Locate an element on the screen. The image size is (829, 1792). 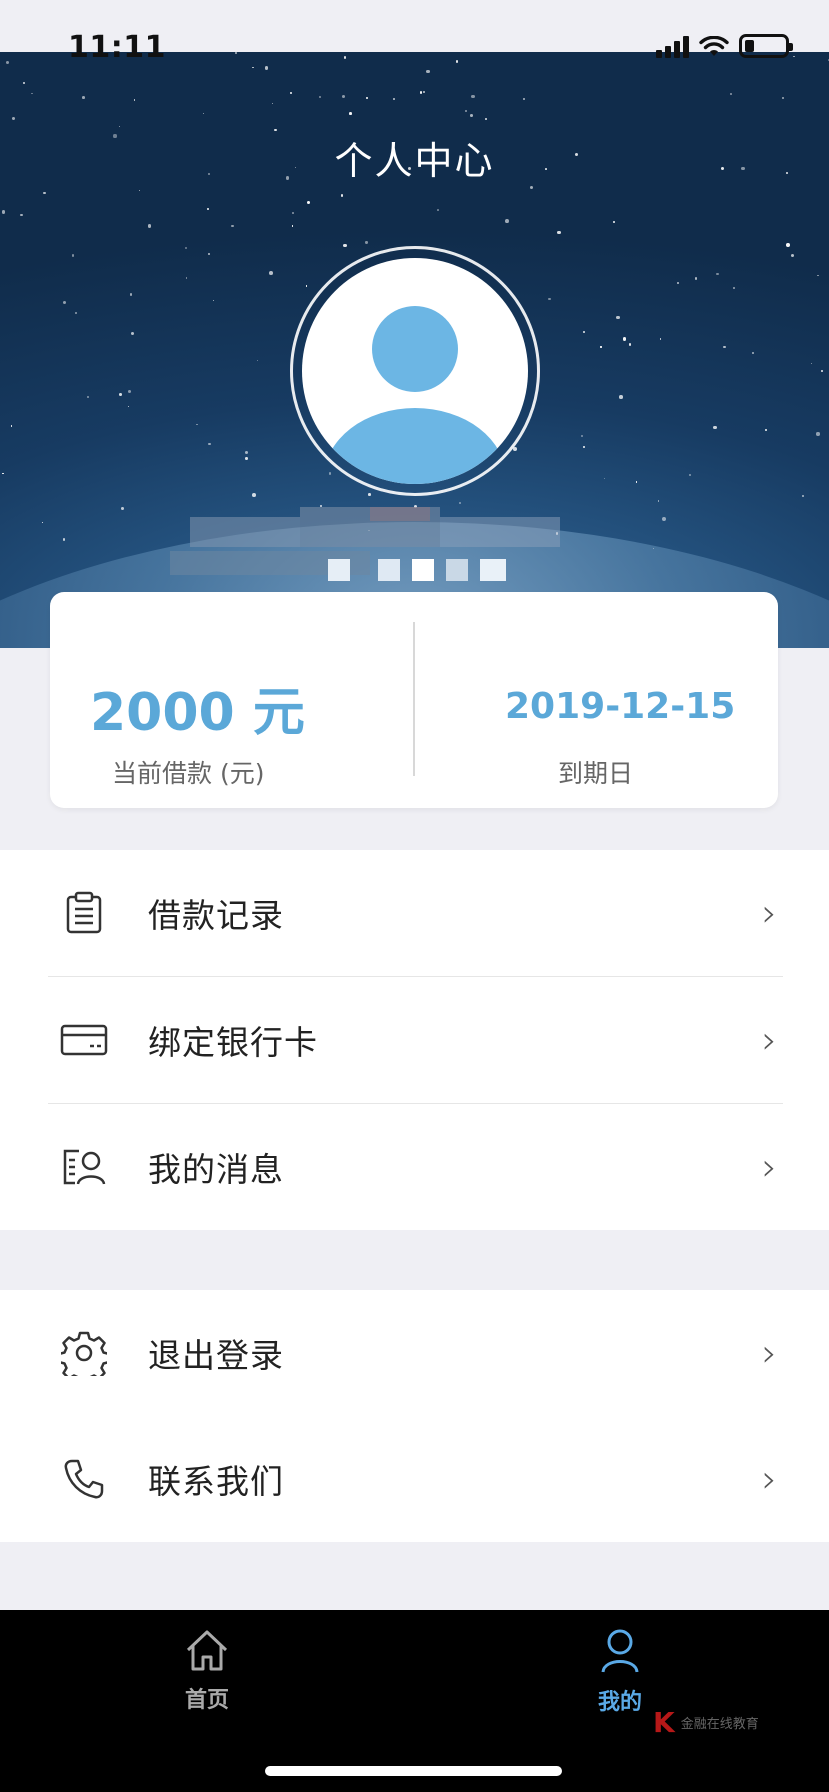
menu-group-settings: 退出登录 › 联系我们 › is located at coordinates (414, 1416).